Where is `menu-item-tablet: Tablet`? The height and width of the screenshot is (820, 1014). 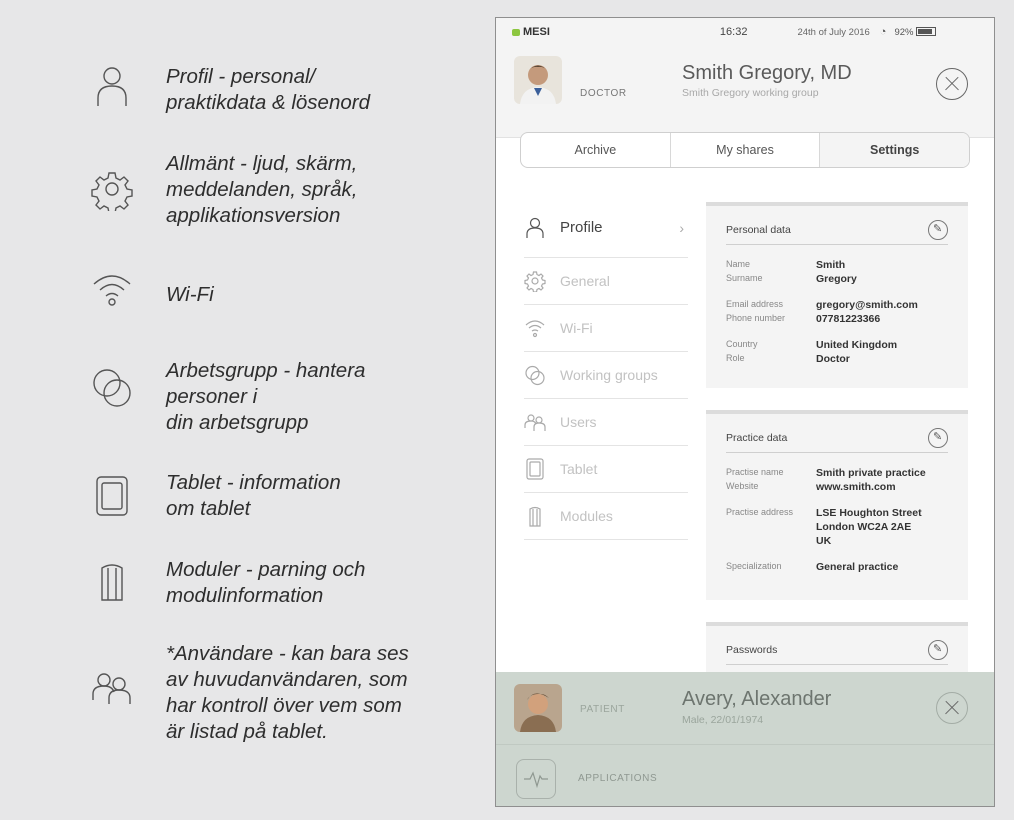
menu-item-tablet: Tablet is located at coordinates (606, 469).